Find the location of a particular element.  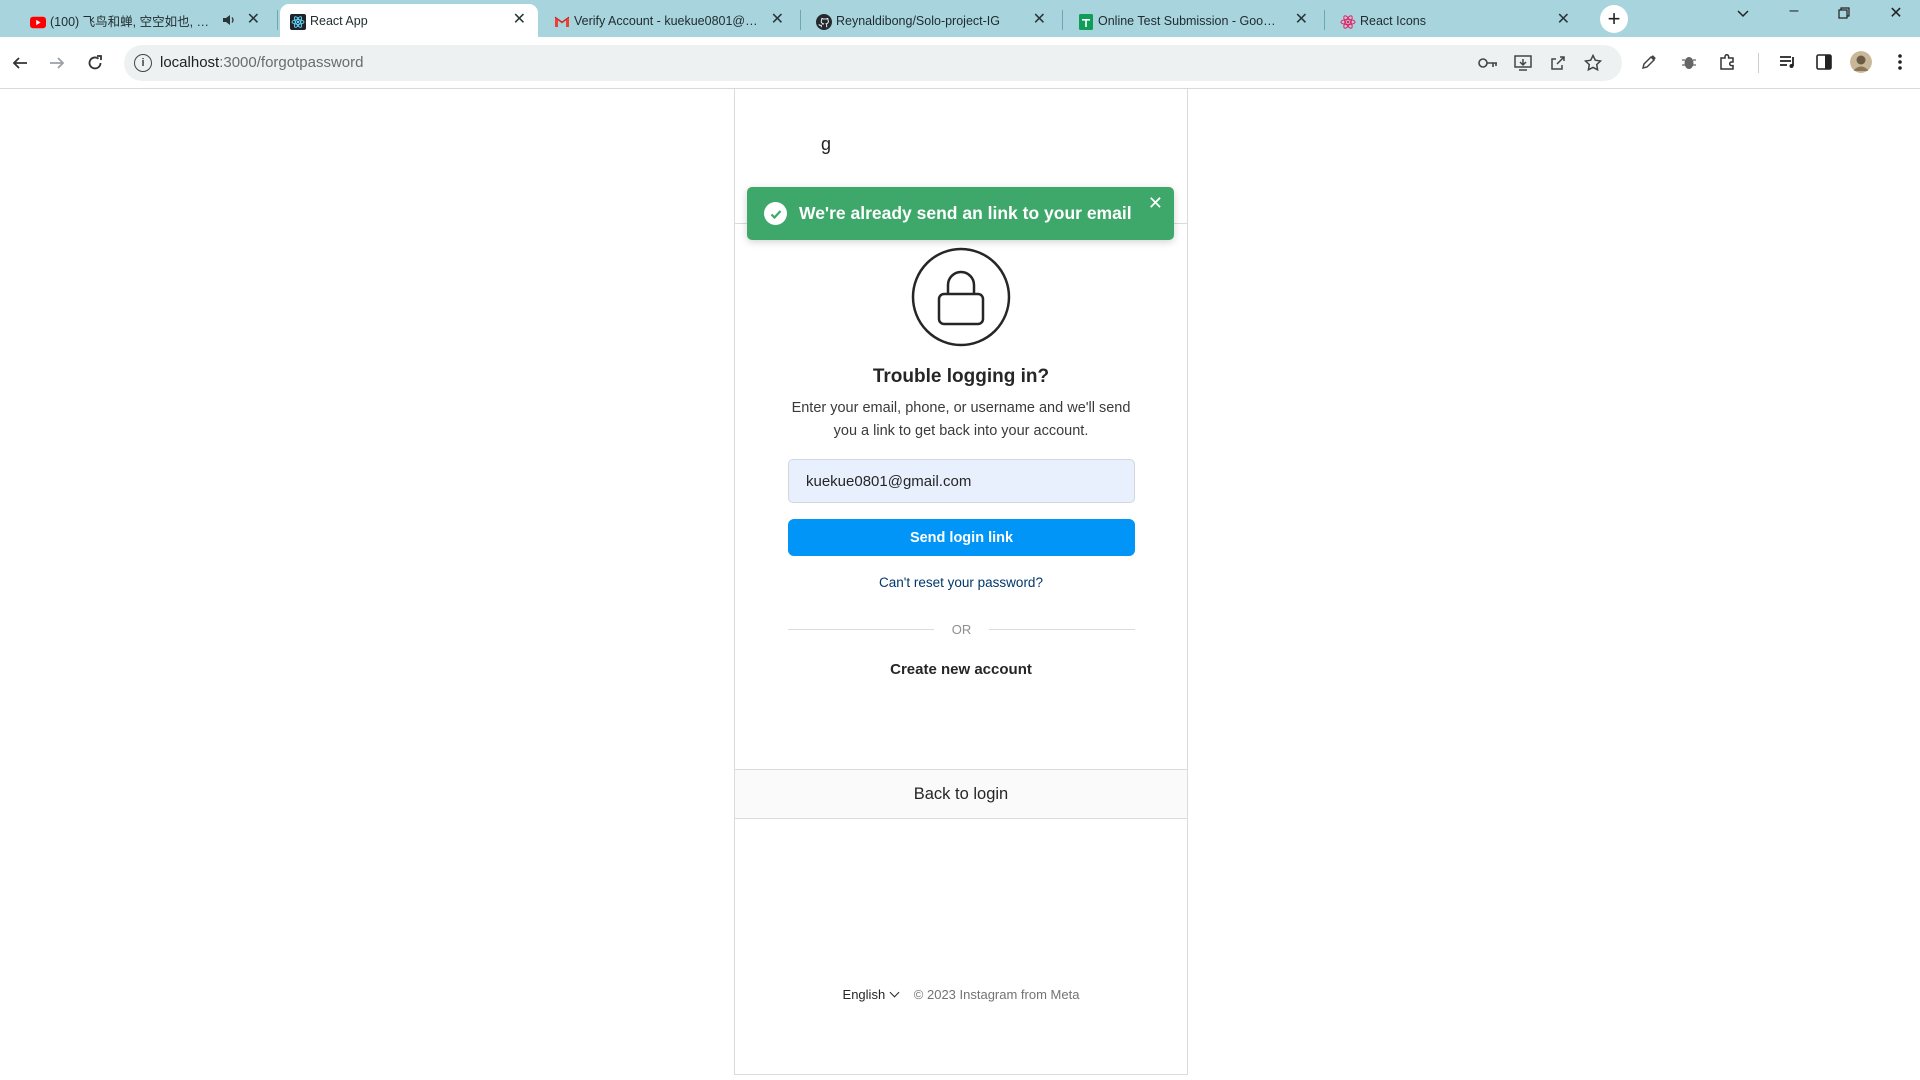

or-divider: OR is located at coordinates (961, 630).